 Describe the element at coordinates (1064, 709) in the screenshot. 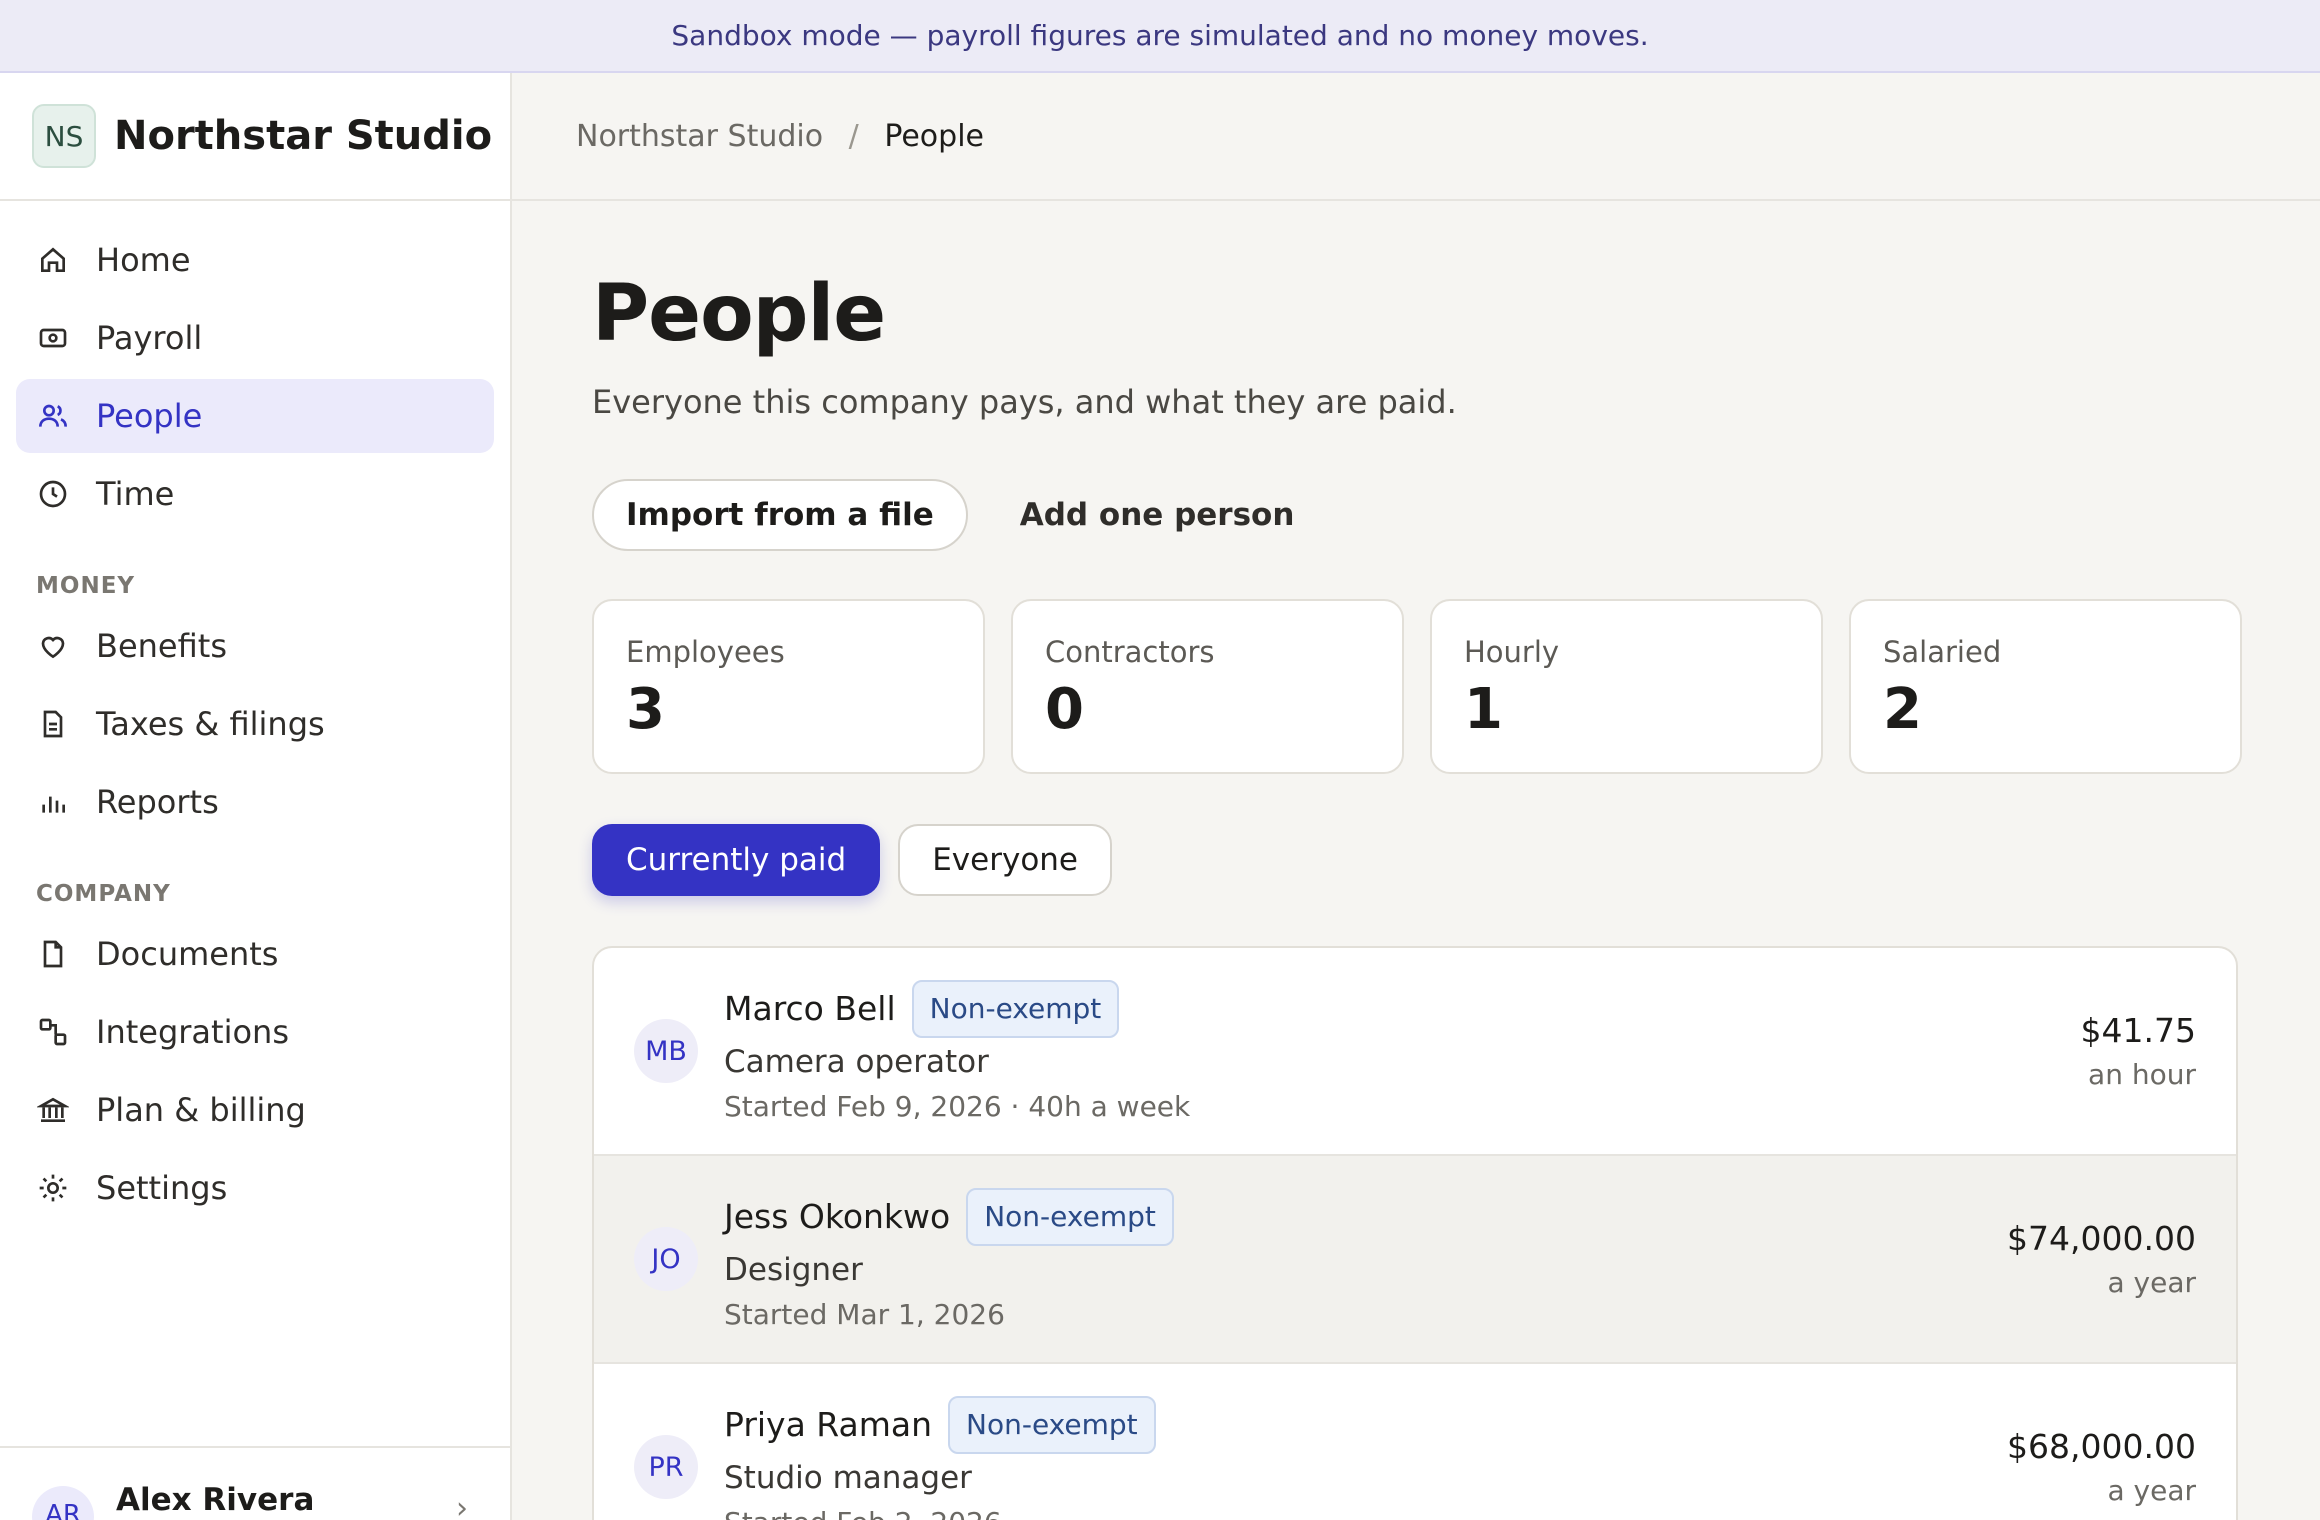

I see `stat-value: 0` at that location.